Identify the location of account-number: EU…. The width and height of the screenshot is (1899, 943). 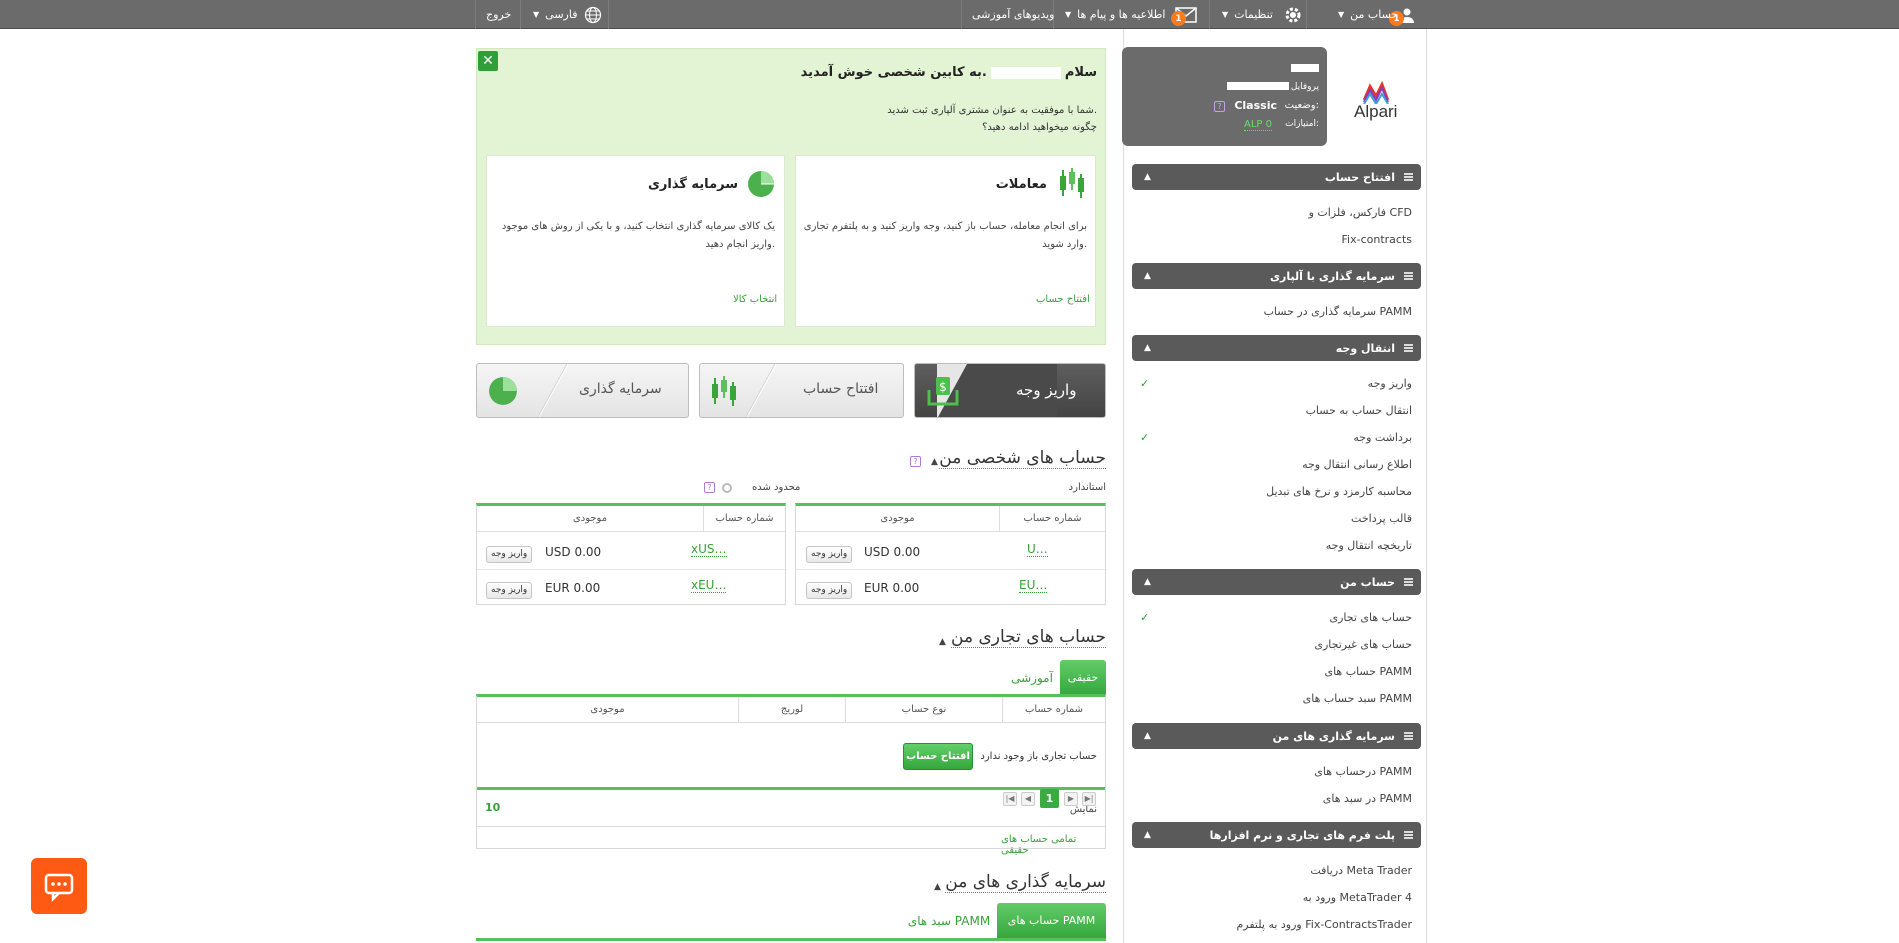
(1033, 585).